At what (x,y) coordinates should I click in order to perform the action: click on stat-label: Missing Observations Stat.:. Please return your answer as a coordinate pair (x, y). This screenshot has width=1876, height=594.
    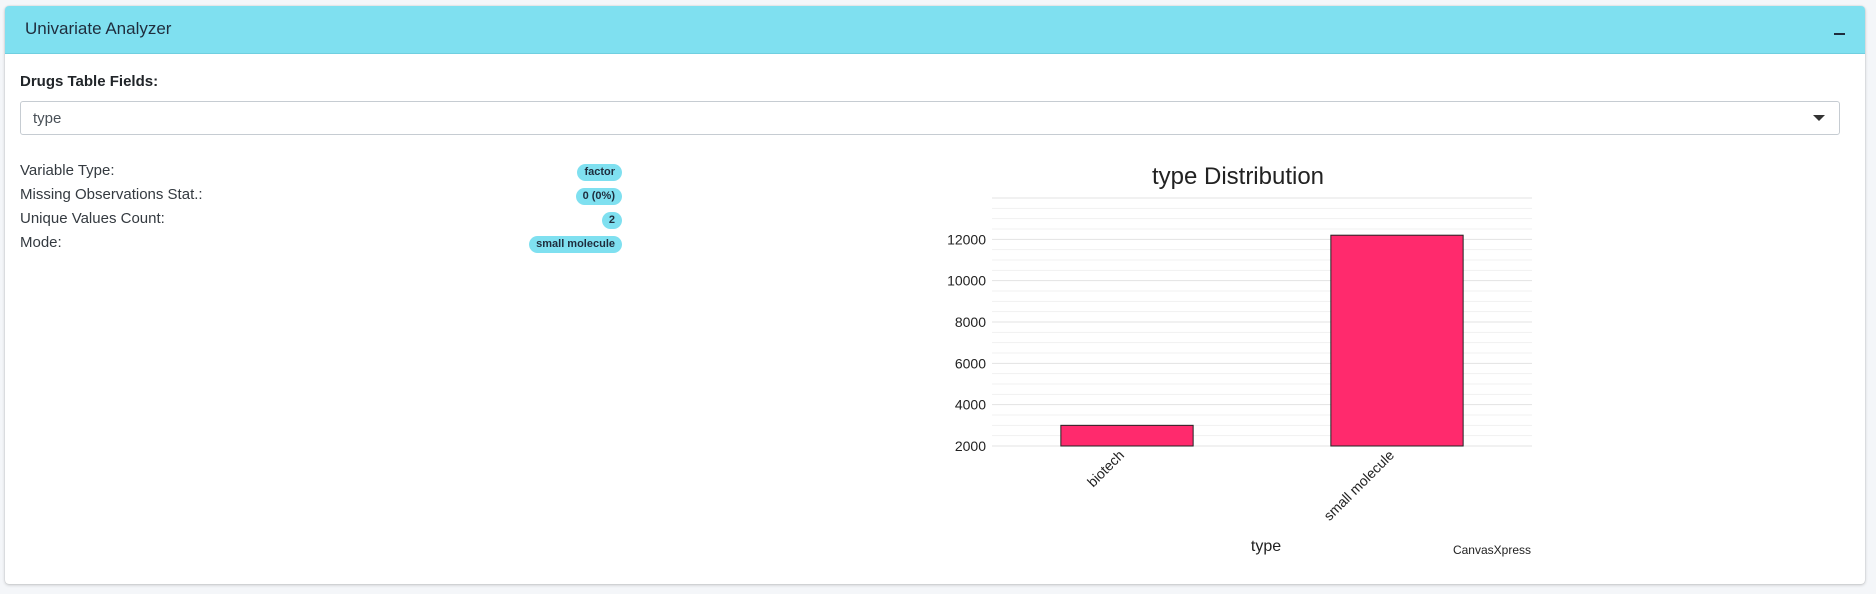
    Looking at the image, I should click on (111, 194).